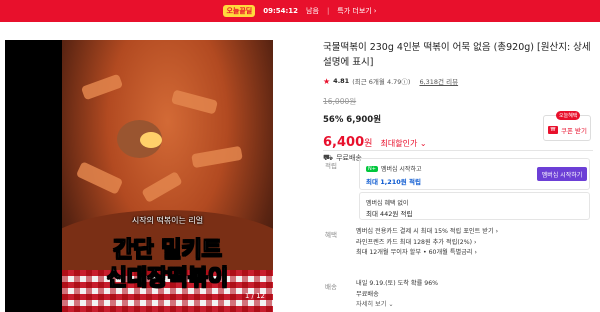 Image resolution: width=600 pixels, height=312 pixels. What do you see at coordinates (341, 81) in the screenshot?
I see `rating-score: 4.81` at bounding box center [341, 81].